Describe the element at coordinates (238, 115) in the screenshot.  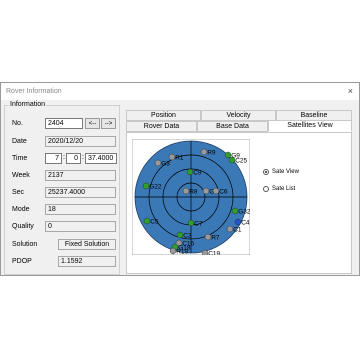
I see `tab-velocity: Velocity` at that location.